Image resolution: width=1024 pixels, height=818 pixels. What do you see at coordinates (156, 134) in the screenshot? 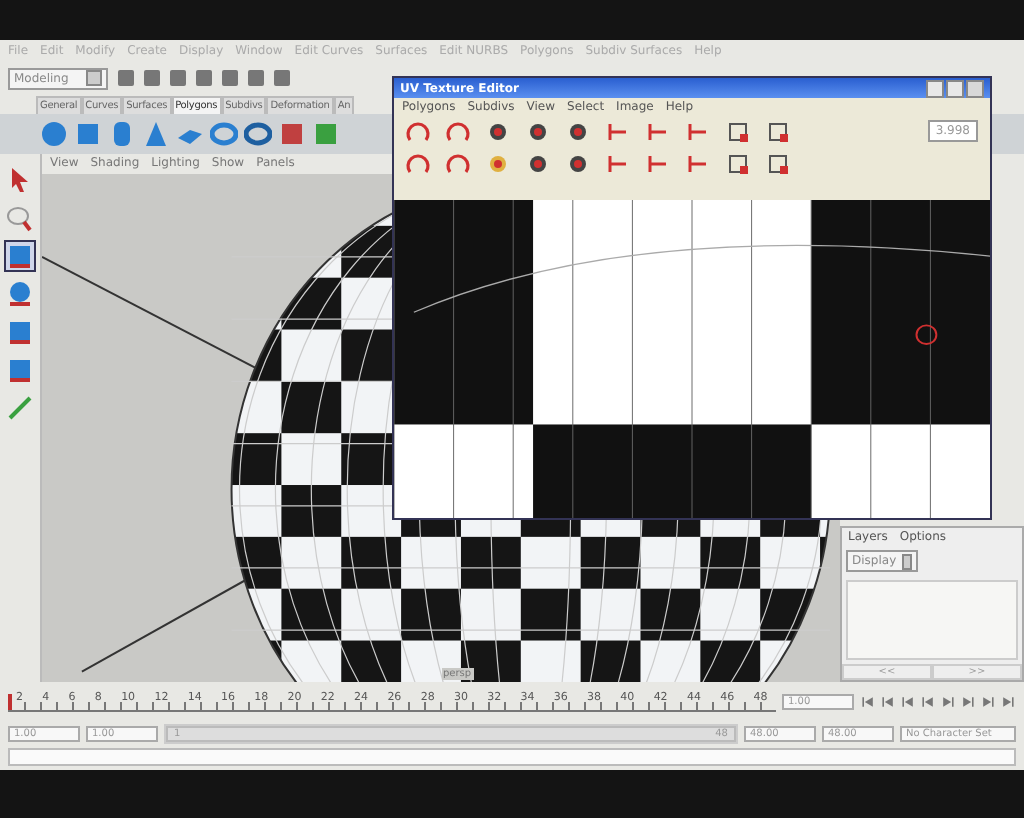
I see `cone-icon` at bounding box center [156, 134].